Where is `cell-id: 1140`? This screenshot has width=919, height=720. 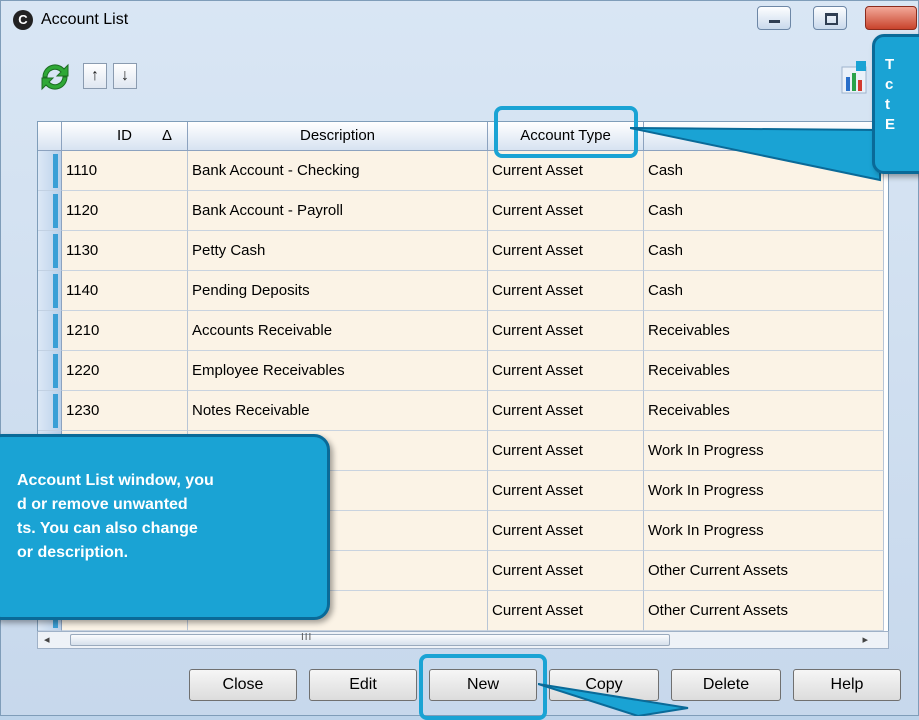 cell-id: 1140 is located at coordinates (125, 291).